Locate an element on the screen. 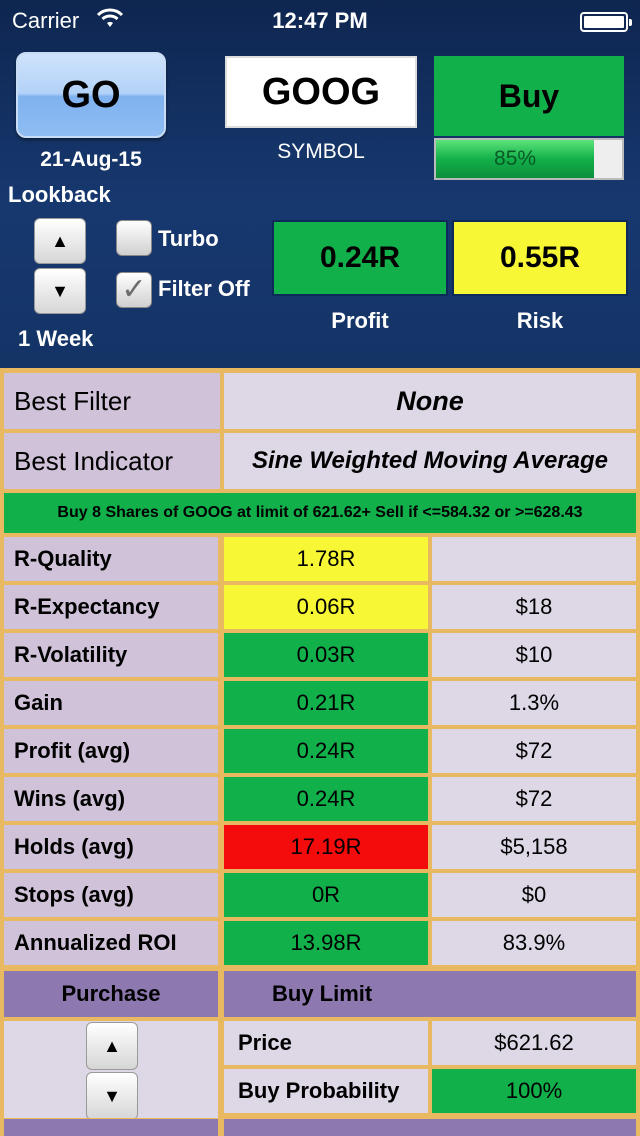 The height and width of the screenshot is (1136, 640). purchase-header: Purchase is located at coordinates (111, 994).